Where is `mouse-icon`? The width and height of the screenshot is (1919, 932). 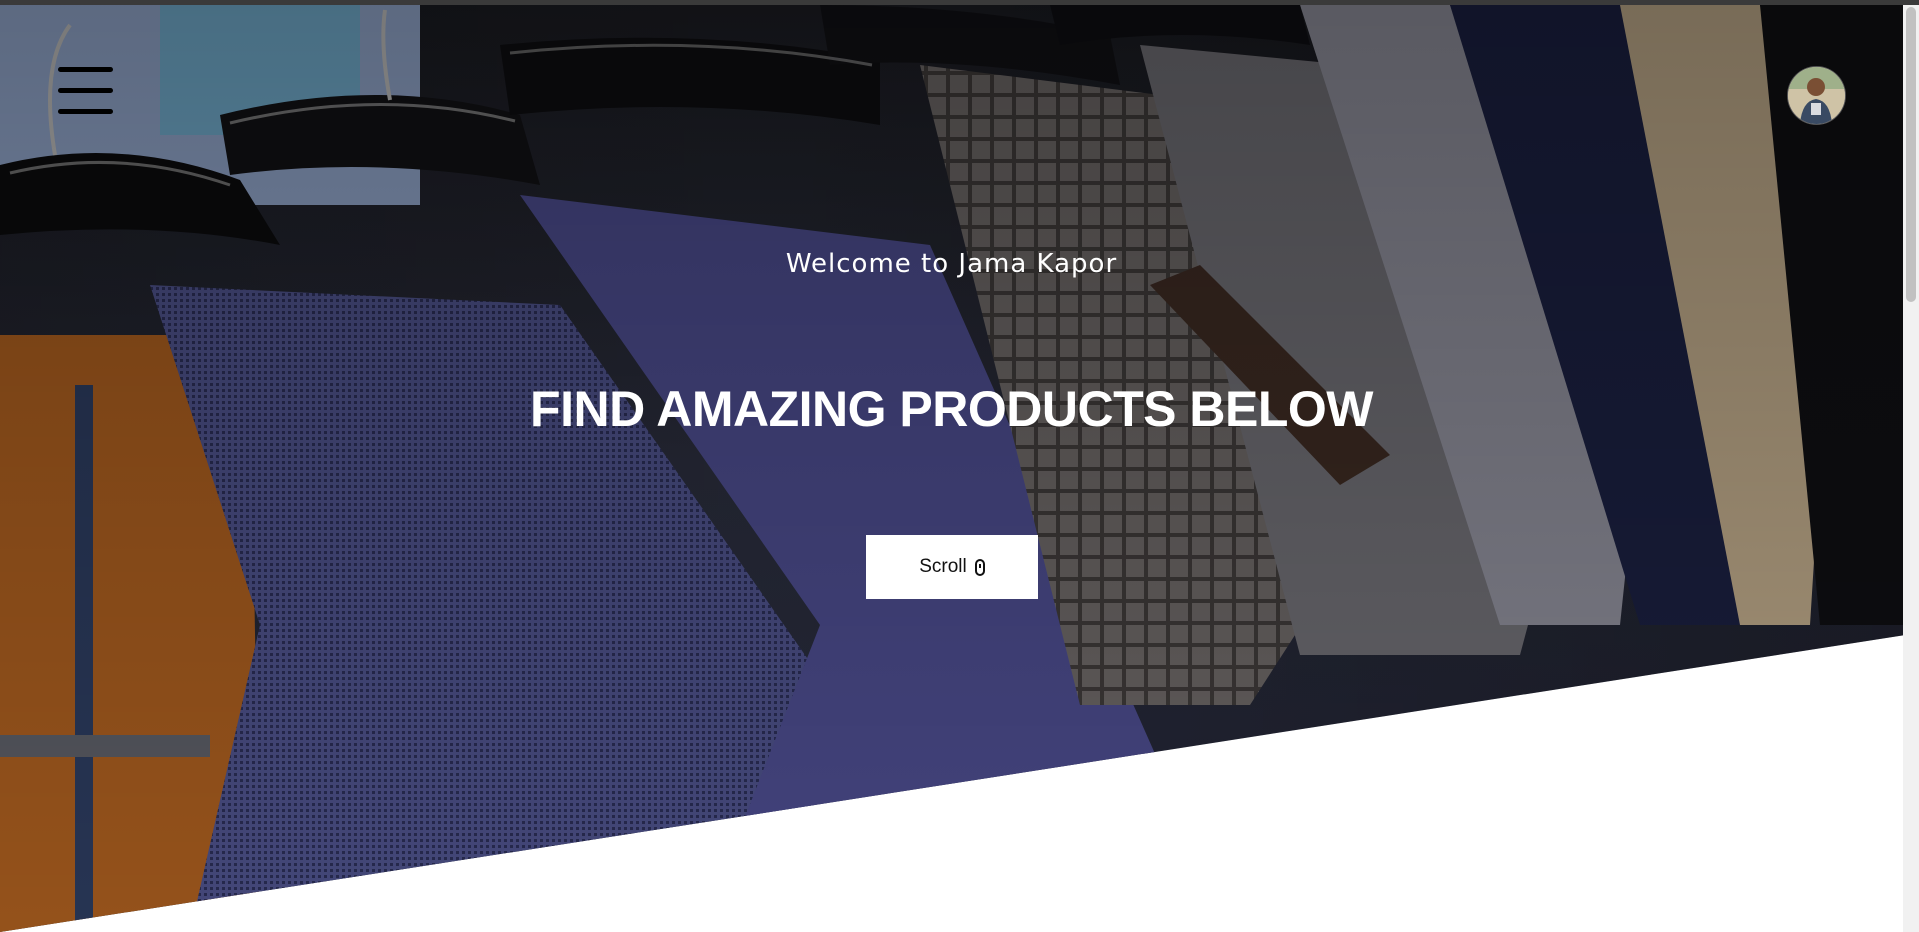 mouse-icon is located at coordinates (979, 567).